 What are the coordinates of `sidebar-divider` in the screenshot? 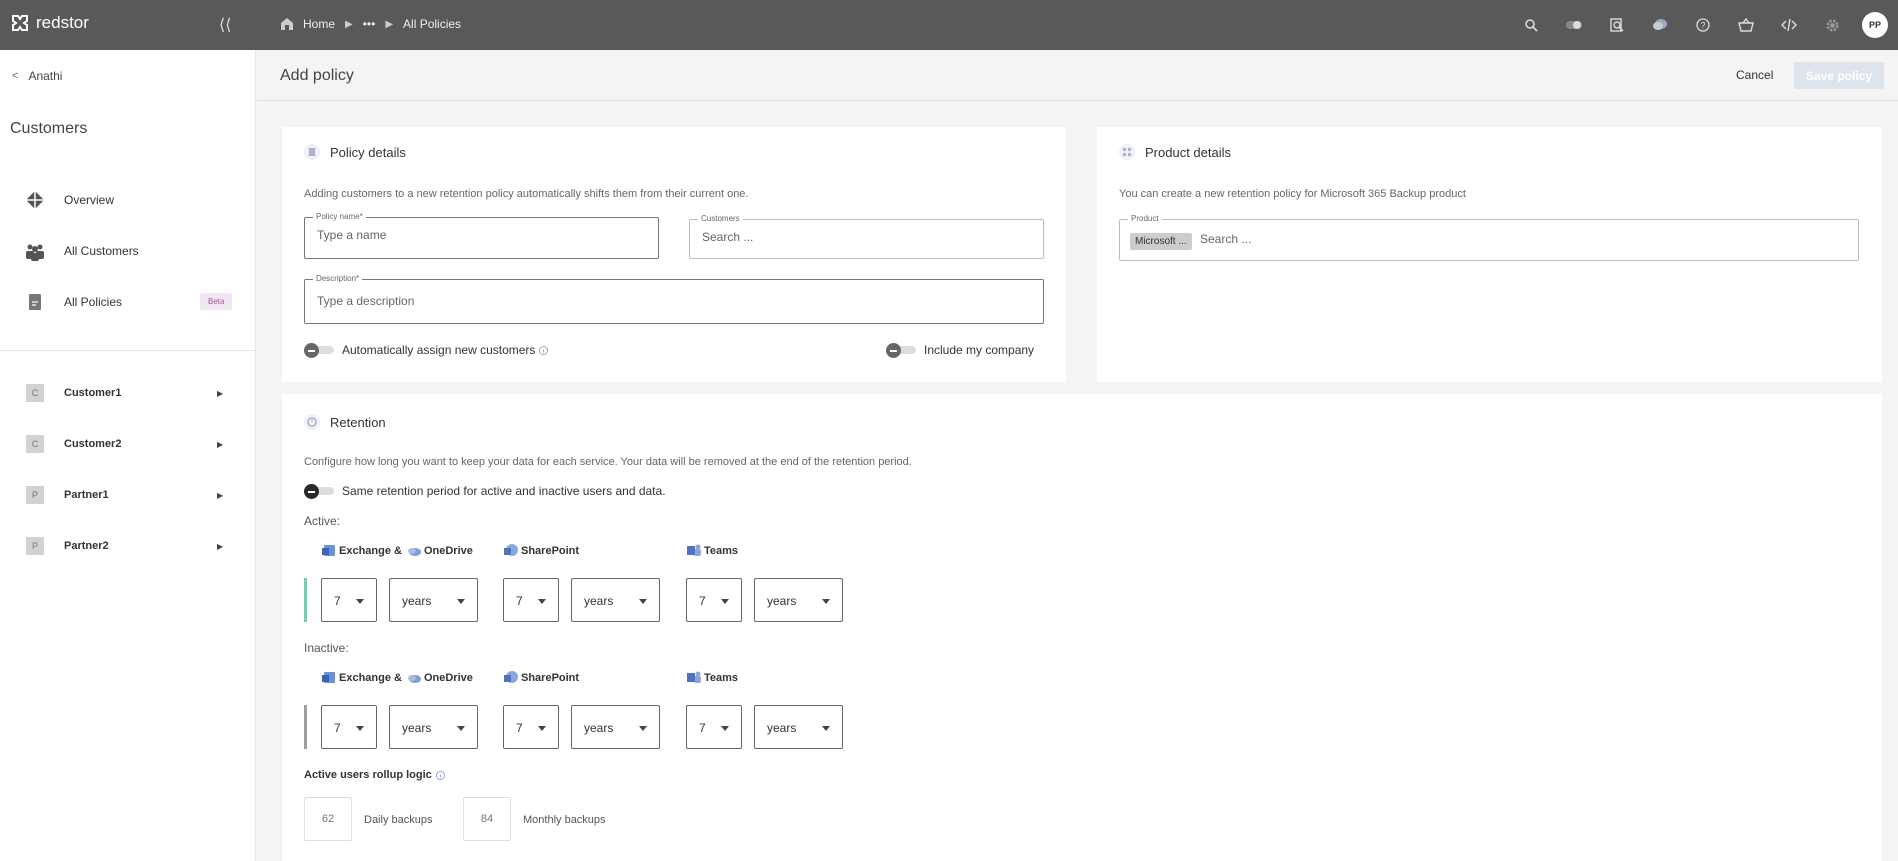 It's located at (128, 350).